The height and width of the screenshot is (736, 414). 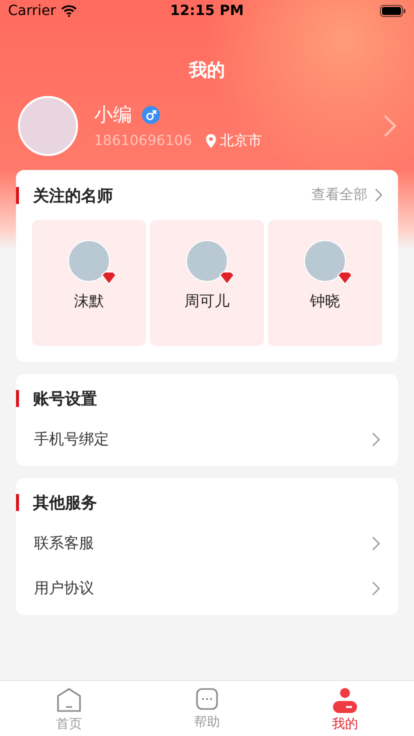 What do you see at coordinates (207, 588) in the screenshot?
I see `menu-row: 用户协议` at bounding box center [207, 588].